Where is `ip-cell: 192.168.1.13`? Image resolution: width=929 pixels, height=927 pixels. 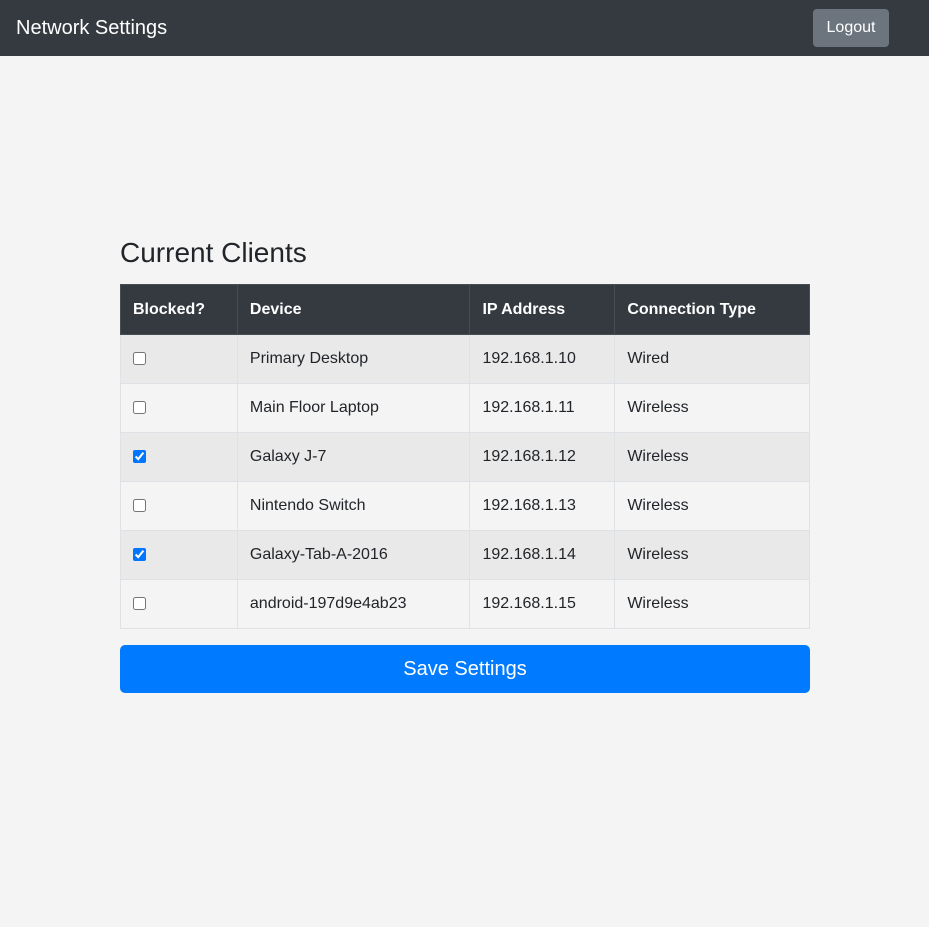 ip-cell: 192.168.1.13 is located at coordinates (542, 506).